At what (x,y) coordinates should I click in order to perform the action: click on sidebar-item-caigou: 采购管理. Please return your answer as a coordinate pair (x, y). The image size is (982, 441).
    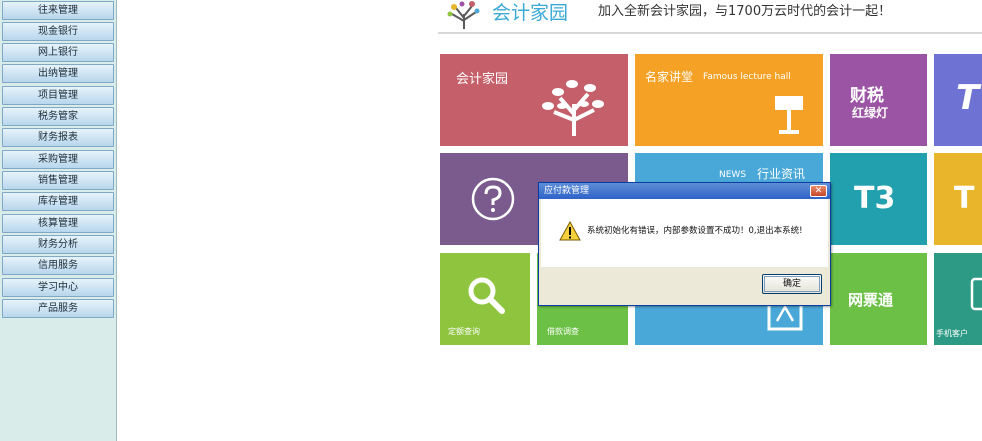
    Looking at the image, I should click on (58, 159).